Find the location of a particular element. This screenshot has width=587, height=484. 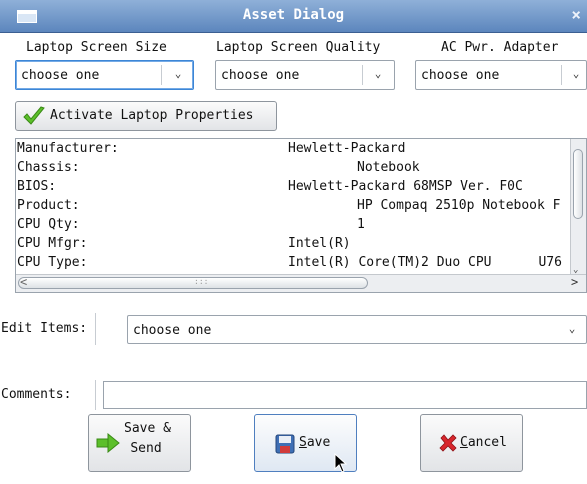

property-row: Product: HP Compaq 2510p Notebook F is located at coordinates (293, 206).